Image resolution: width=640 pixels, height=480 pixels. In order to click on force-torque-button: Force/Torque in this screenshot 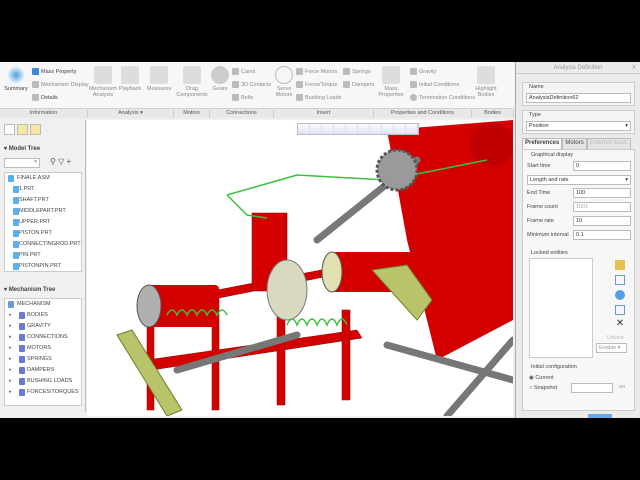, I will do `click(316, 84)`.